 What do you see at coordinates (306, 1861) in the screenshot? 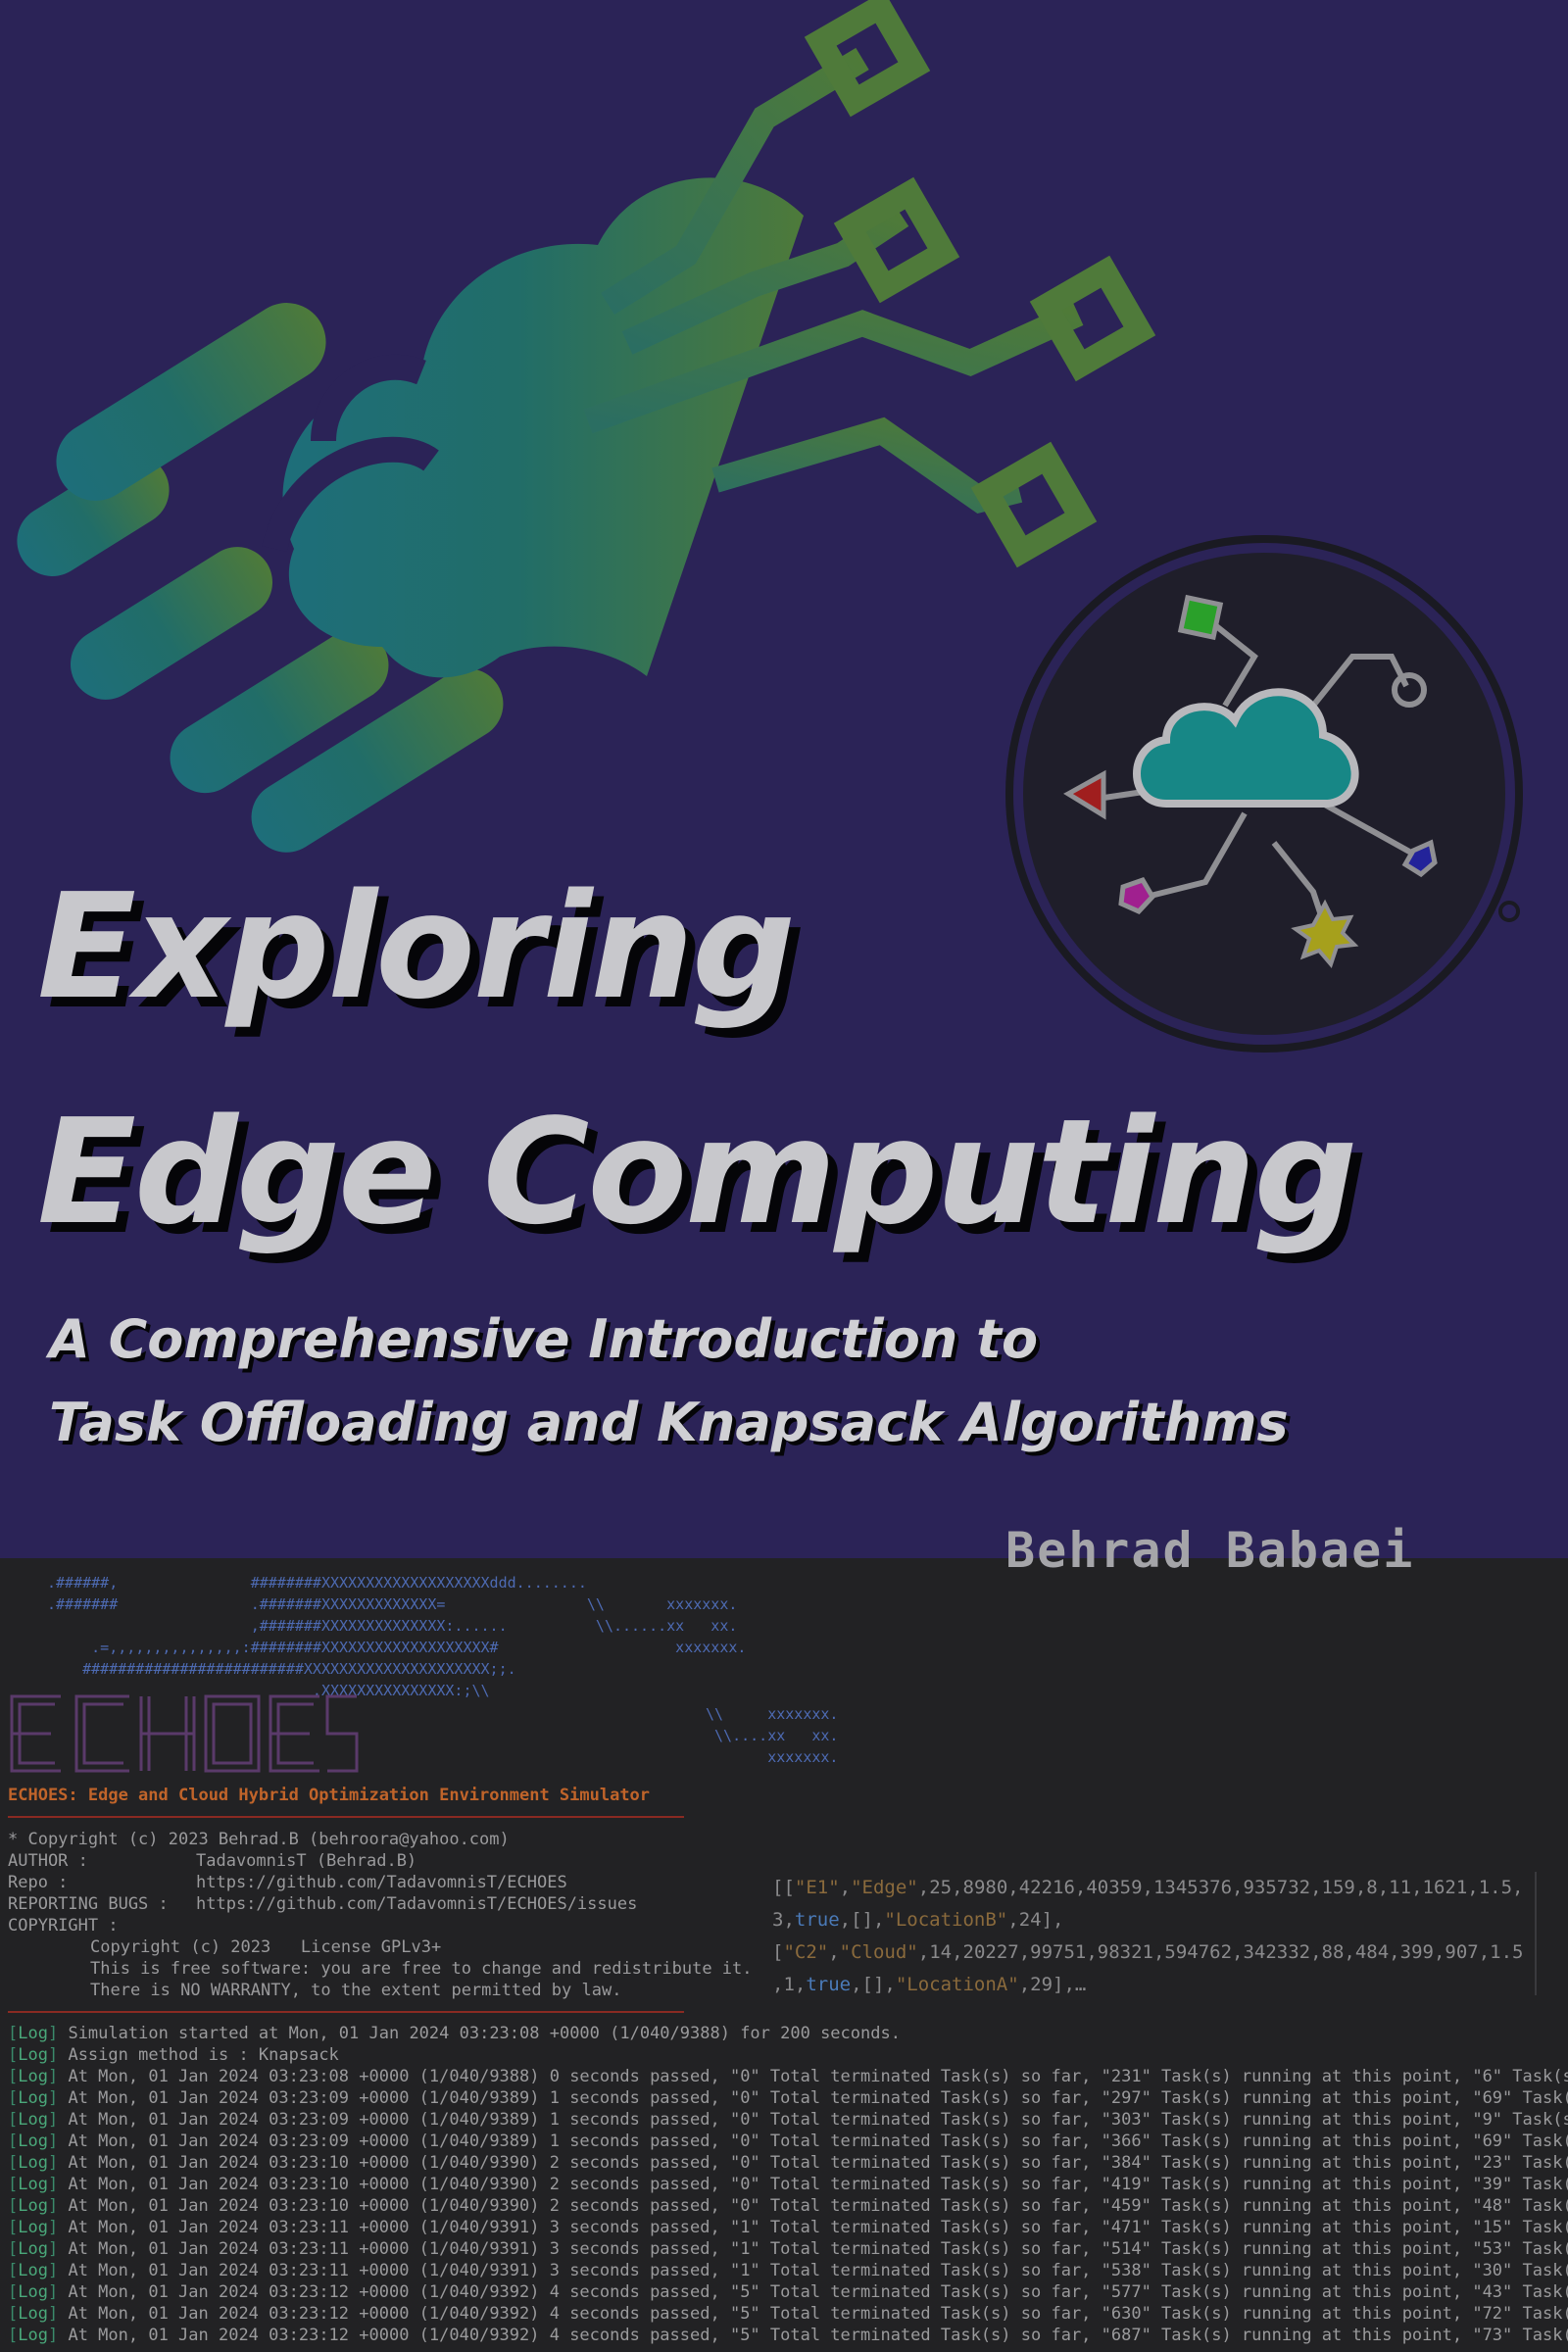
I see `info-value: TadavomnisT (Behrad.B)` at bounding box center [306, 1861].